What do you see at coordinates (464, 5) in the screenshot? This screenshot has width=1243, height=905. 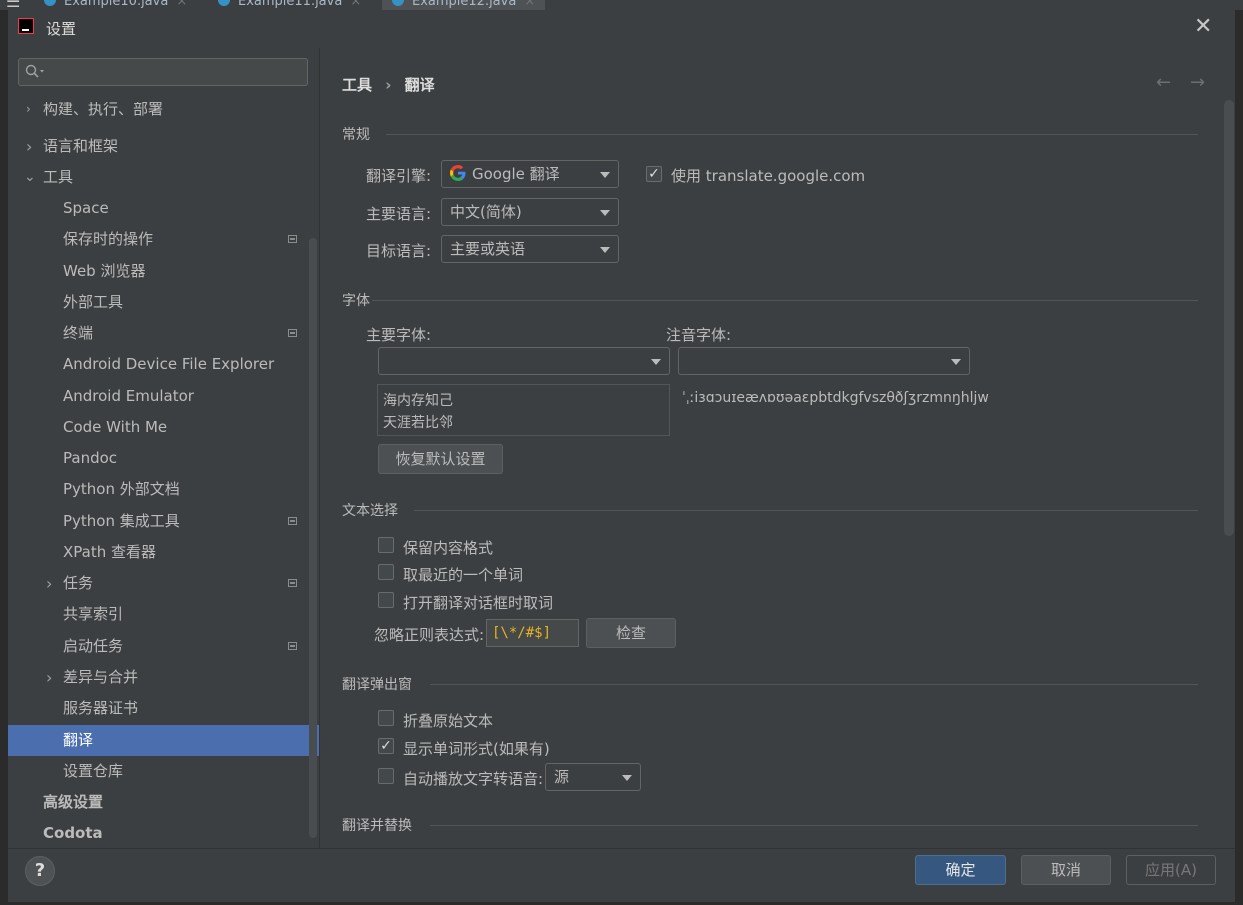 I see `ide-tab: Example12.java ×` at bounding box center [464, 5].